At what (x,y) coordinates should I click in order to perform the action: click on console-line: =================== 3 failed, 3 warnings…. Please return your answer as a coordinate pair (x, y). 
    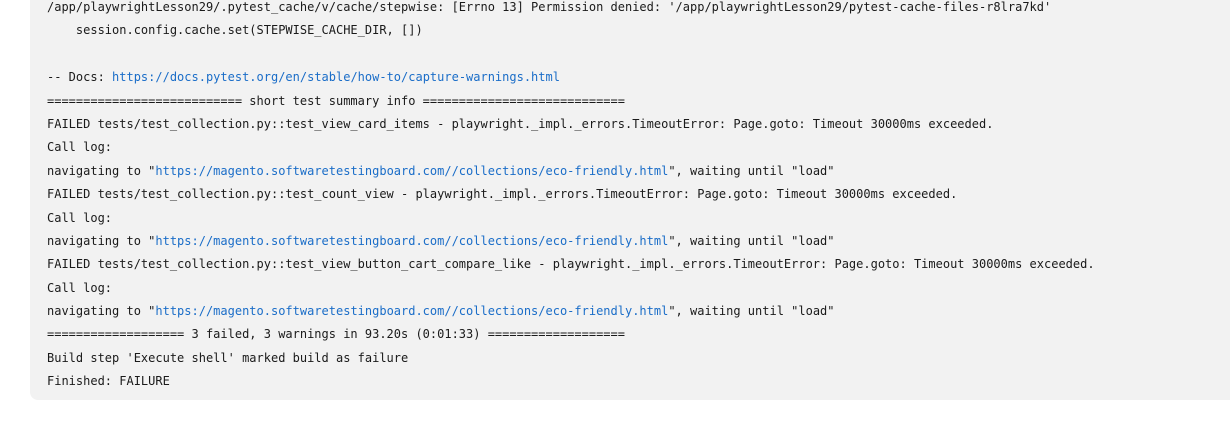
    Looking at the image, I should click on (571, 334).